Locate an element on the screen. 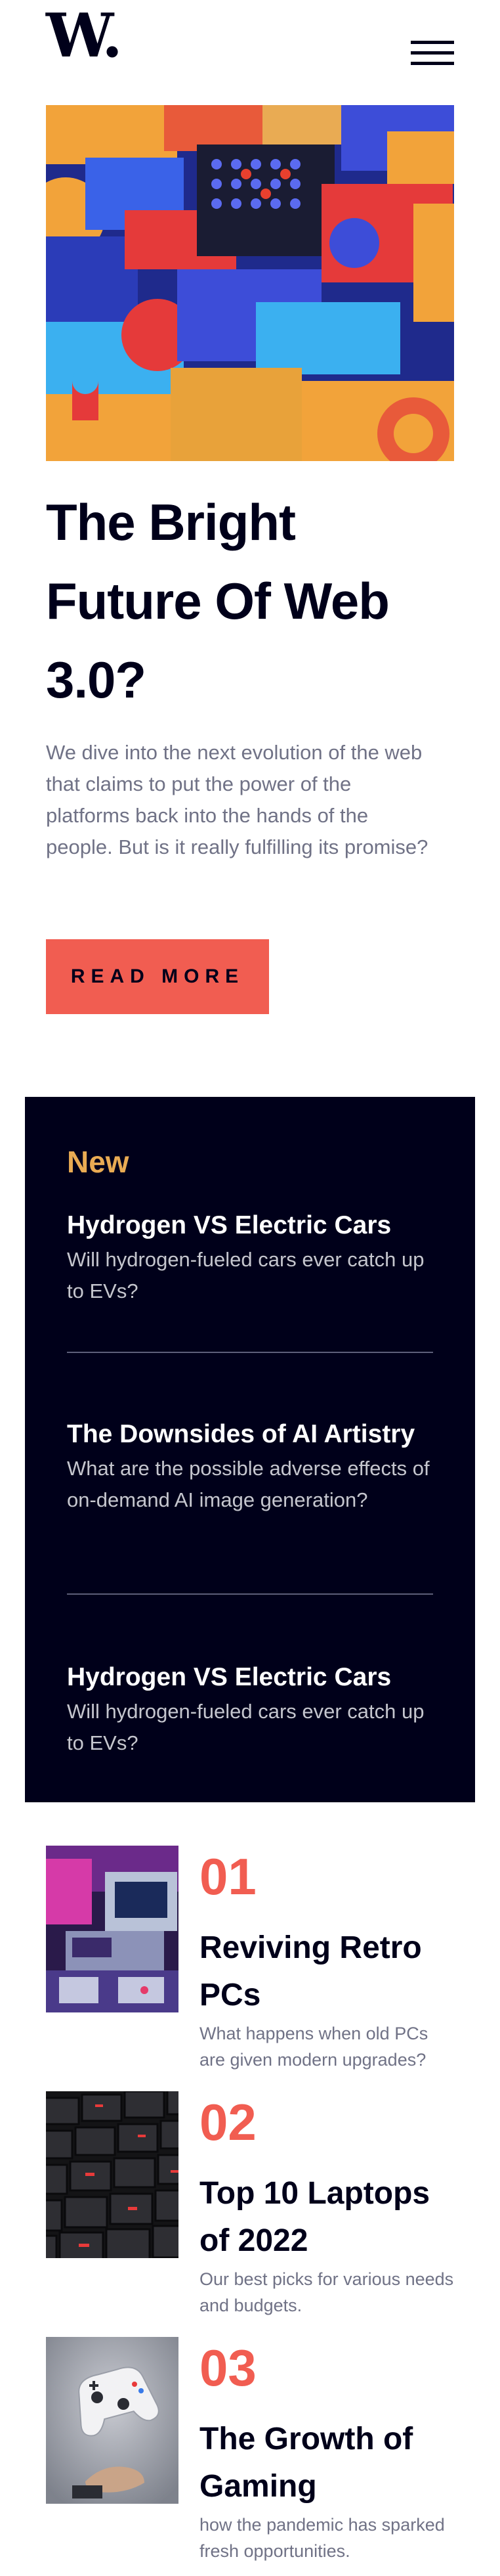 The height and width of the screenshot is (2576, 500). game-controller-image is located at coordinates (112, 2420).